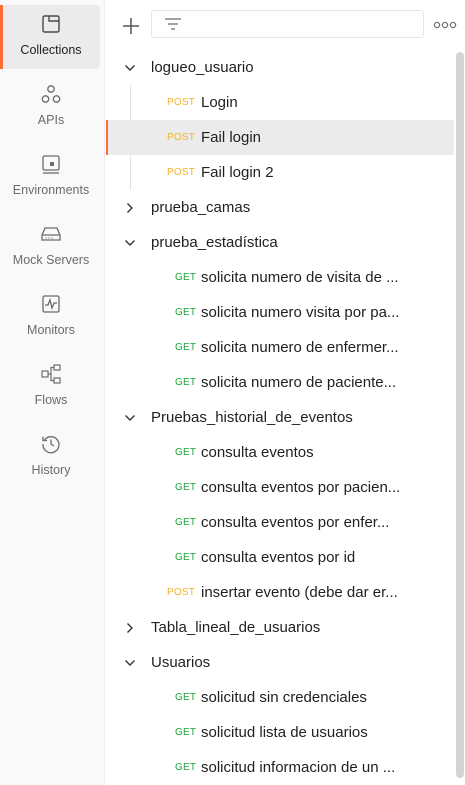  I want to click on folder-row: Pruebas_historial_de_eventos, so click(280, 417).